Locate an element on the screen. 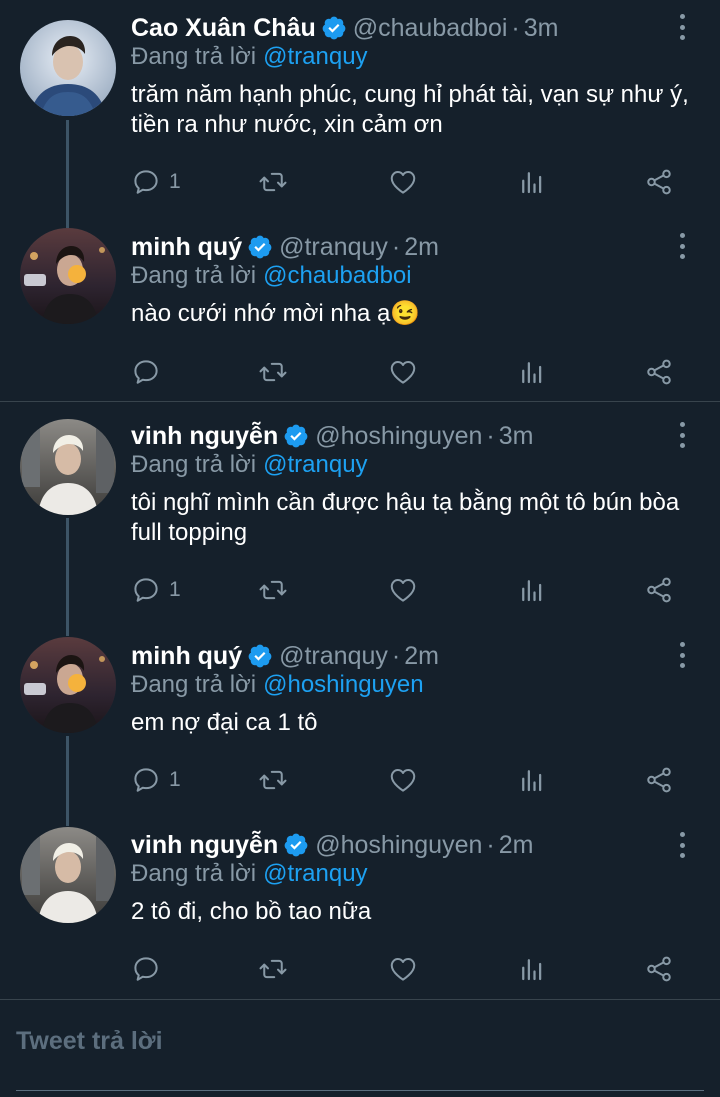 Image resolution: width=720 pixels, height=1097 pixels. reply-to-mention: @chaubadboi is located at coordinates (337, 276).